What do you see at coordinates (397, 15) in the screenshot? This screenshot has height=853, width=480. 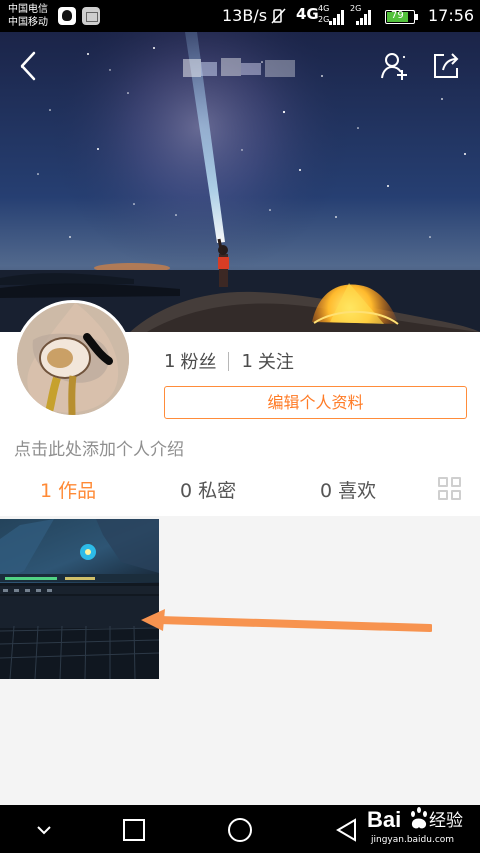 I see `battery-percent: 79` at bounding box center [397, 15].